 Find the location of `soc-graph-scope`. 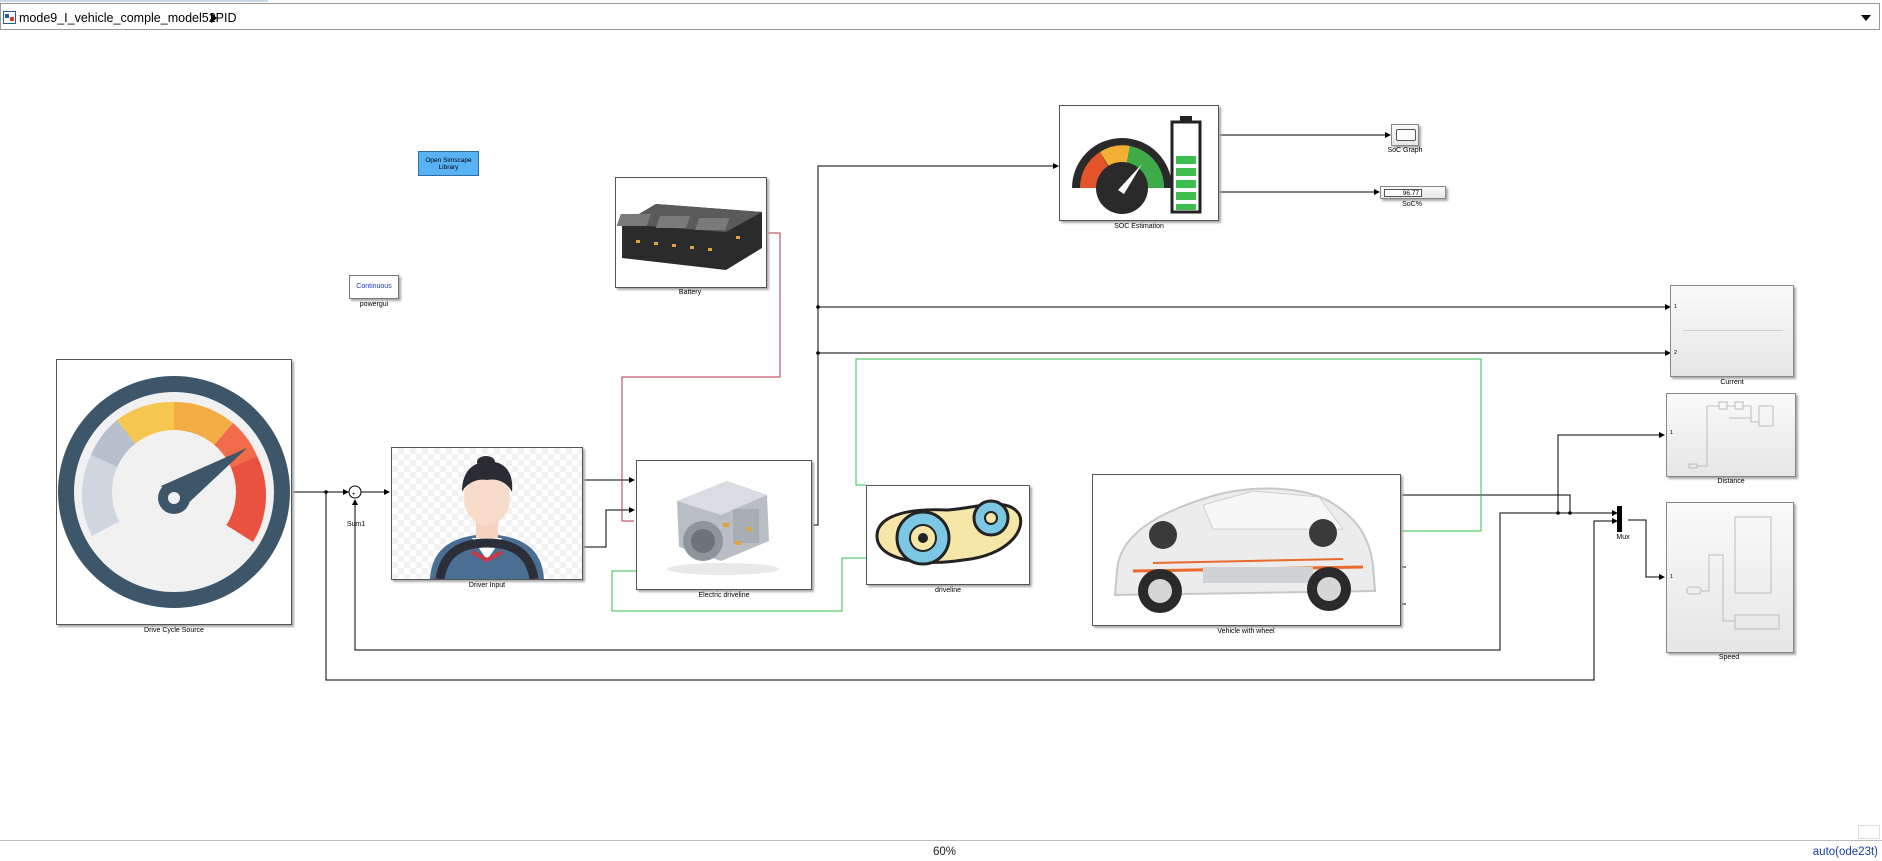

soc-graph-scope is located at coordinates (1405, 135).